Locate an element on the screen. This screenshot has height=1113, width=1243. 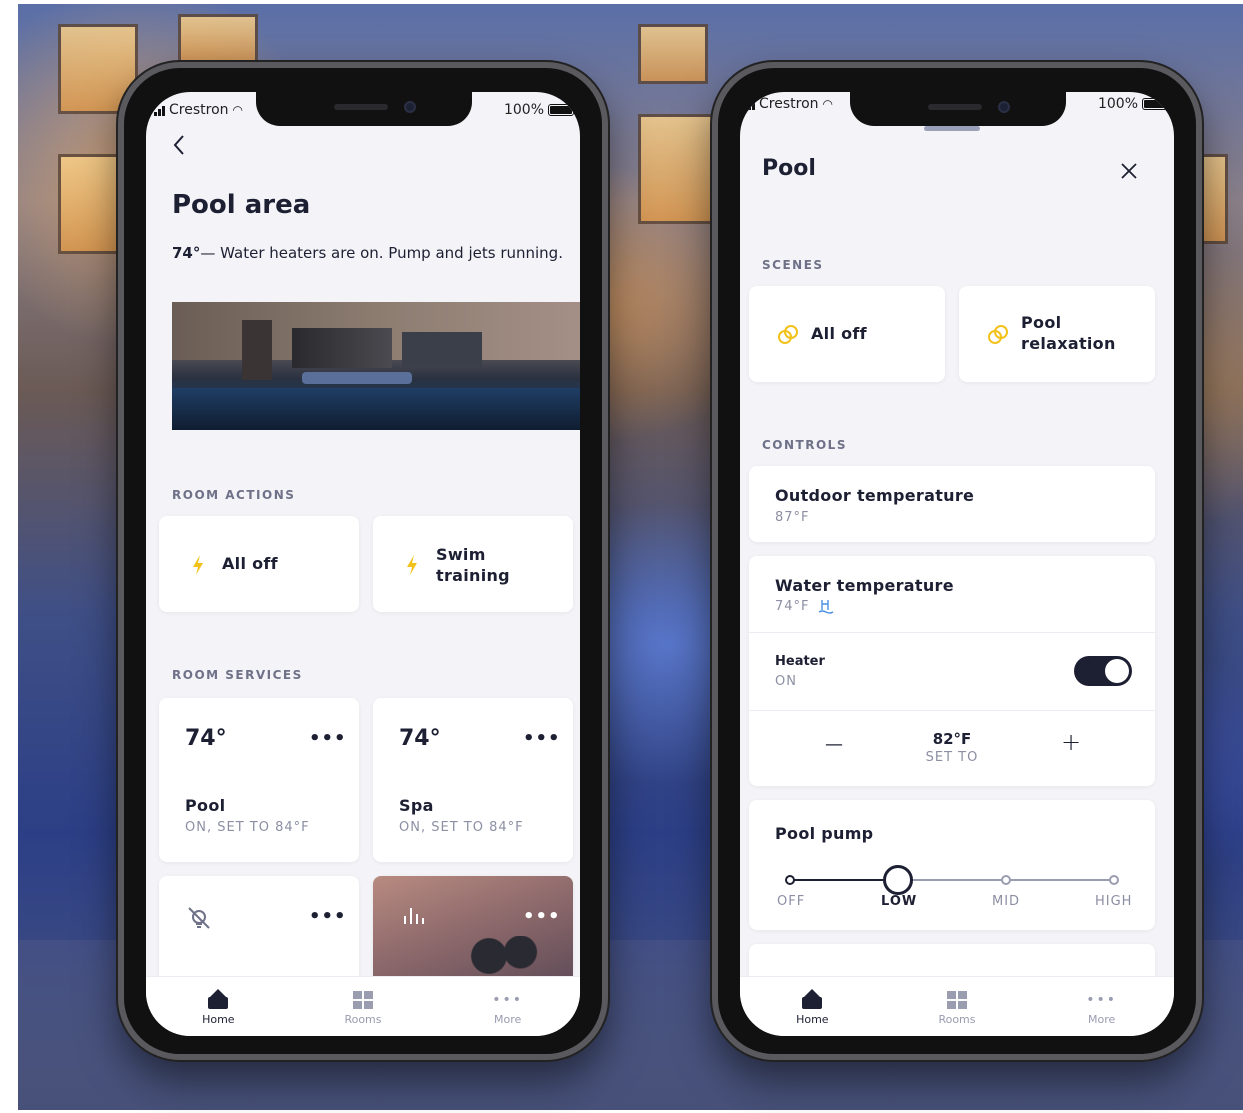
action-label: Swim training is located at coordinates (473, 565).